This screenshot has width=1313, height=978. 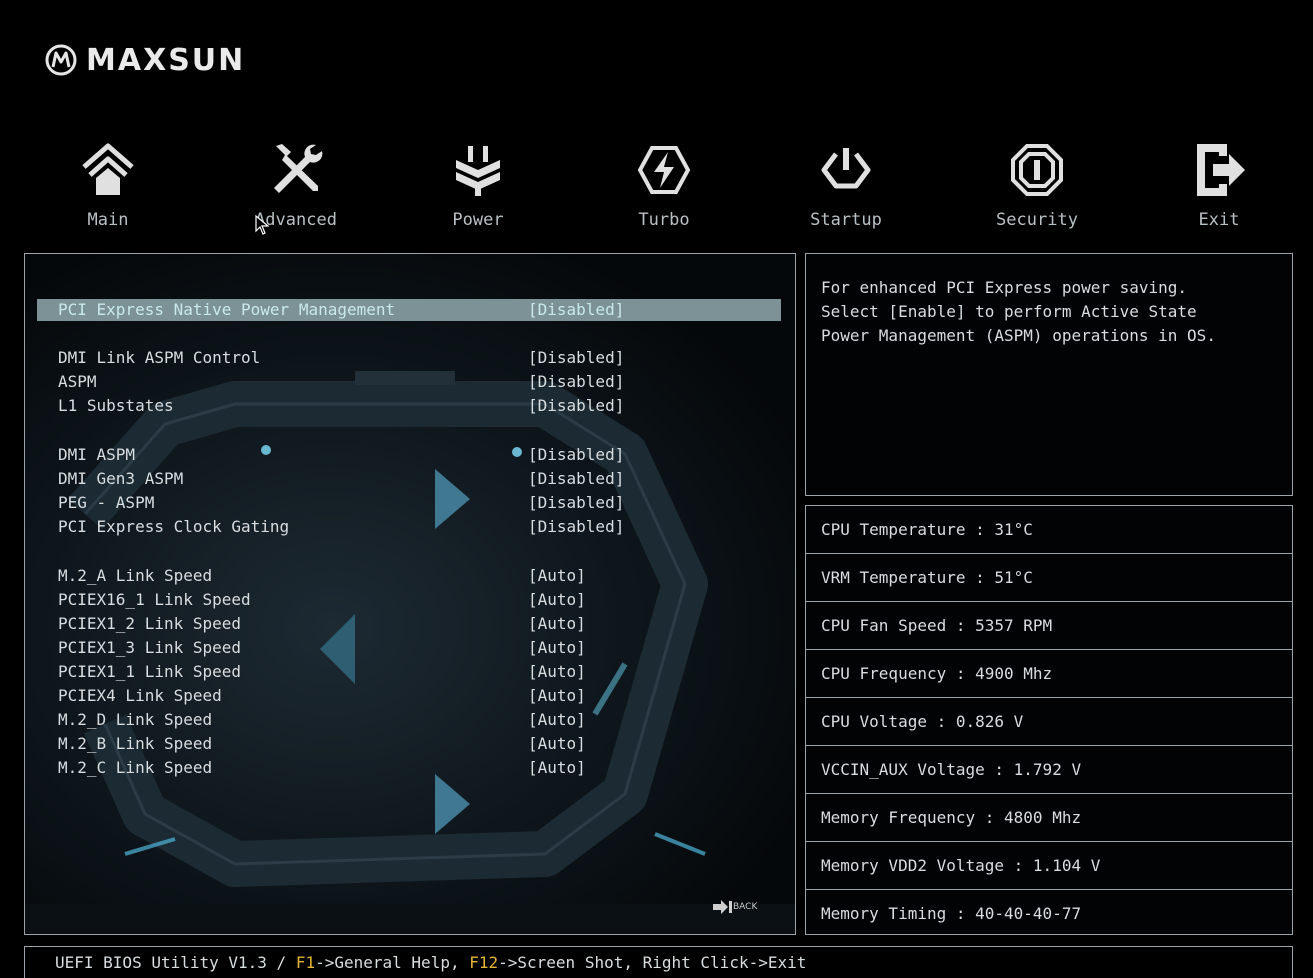 What do you see at coordinates (135, 743) in the screenshot?
I see `setting-name: M.2_B Link Speed` at bounding box center [135, 743].